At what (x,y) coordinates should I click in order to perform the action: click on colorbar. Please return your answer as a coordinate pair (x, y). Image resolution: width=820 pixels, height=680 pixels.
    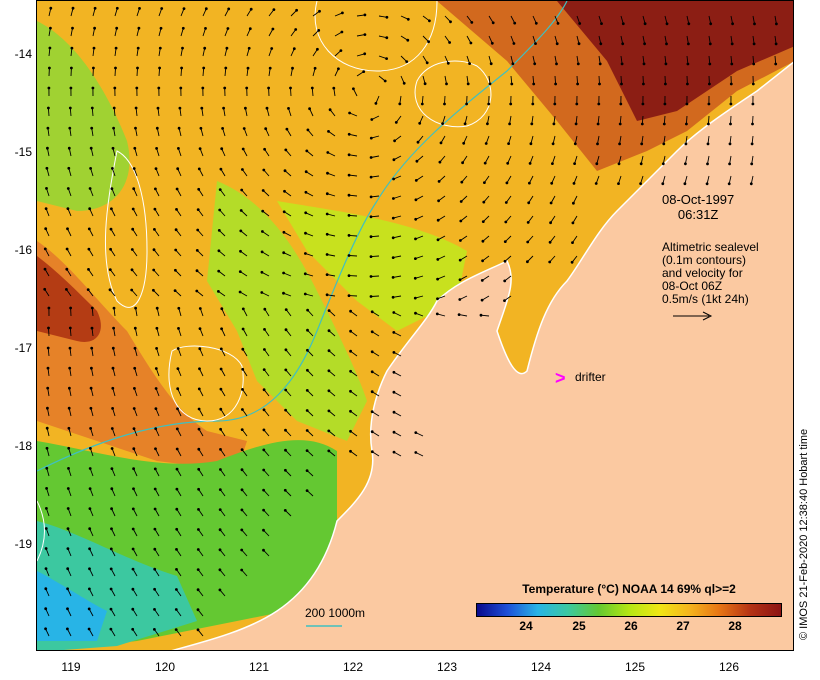
    Looking at the image, I should click on (629, 610).